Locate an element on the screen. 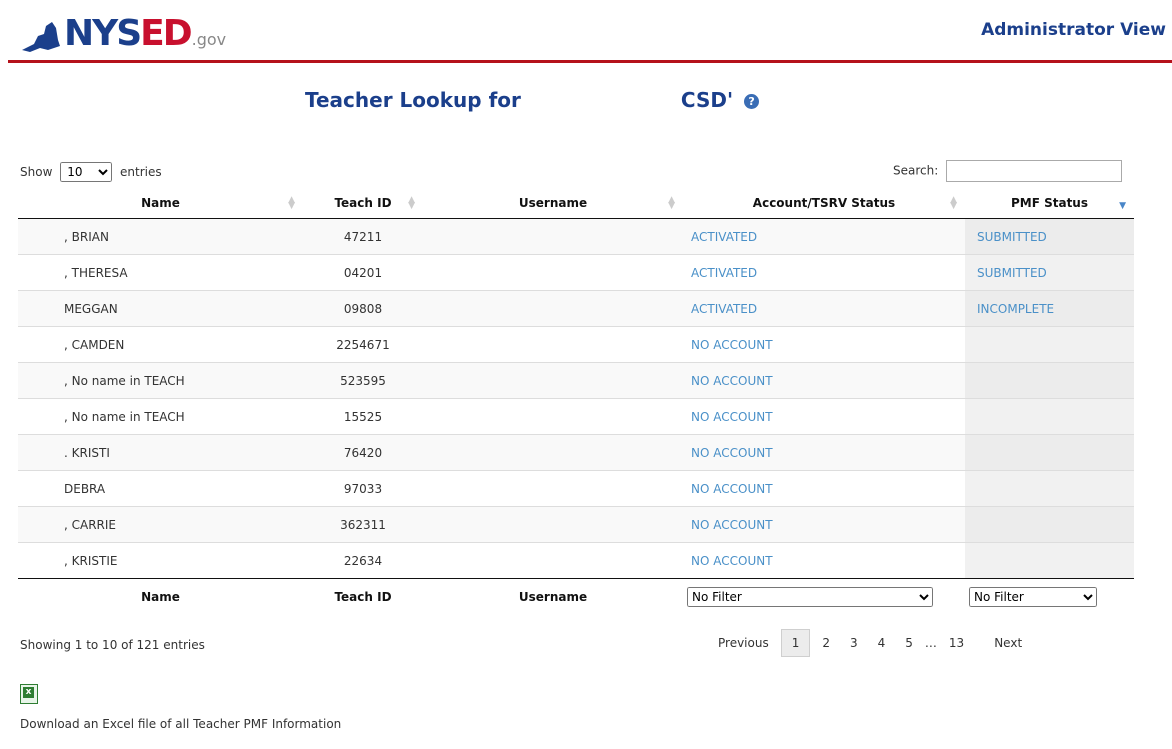 This screenshot has width=1172, height=749. teach-id: 15525 is located at coordinates (363, 416).